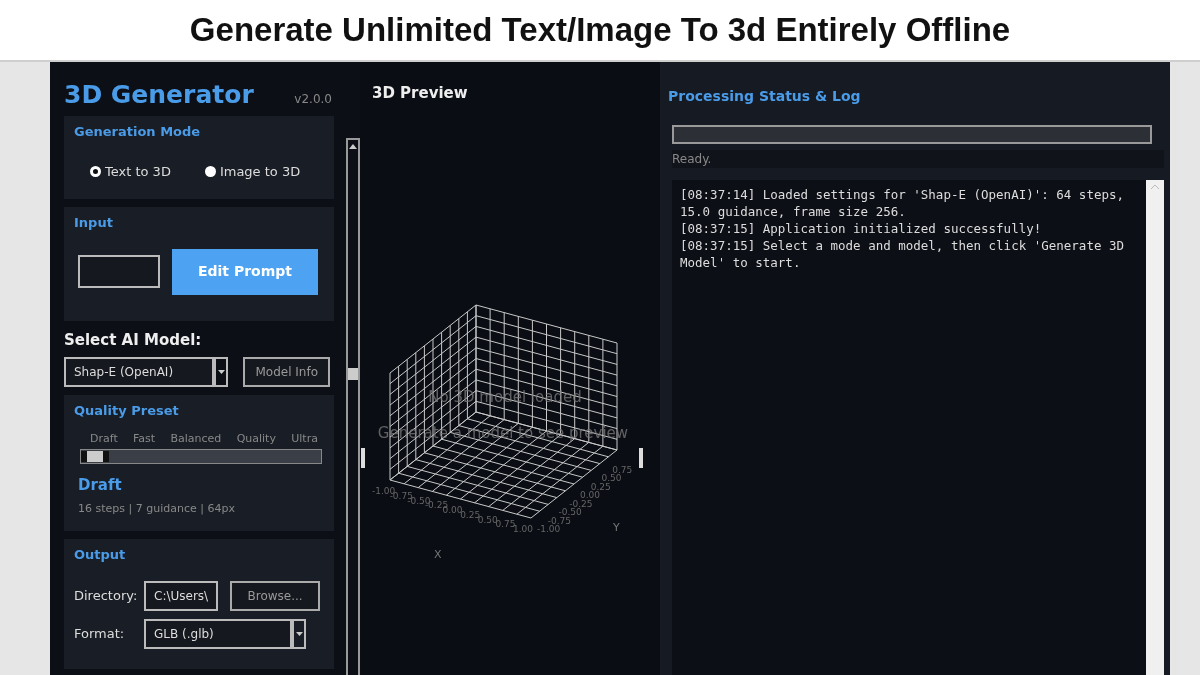 The height and width of the screenshot is (675, 1200). Describe the element at coordinates (581, 503) in the screenshot. I see `tick-label: -0.25` at that location.